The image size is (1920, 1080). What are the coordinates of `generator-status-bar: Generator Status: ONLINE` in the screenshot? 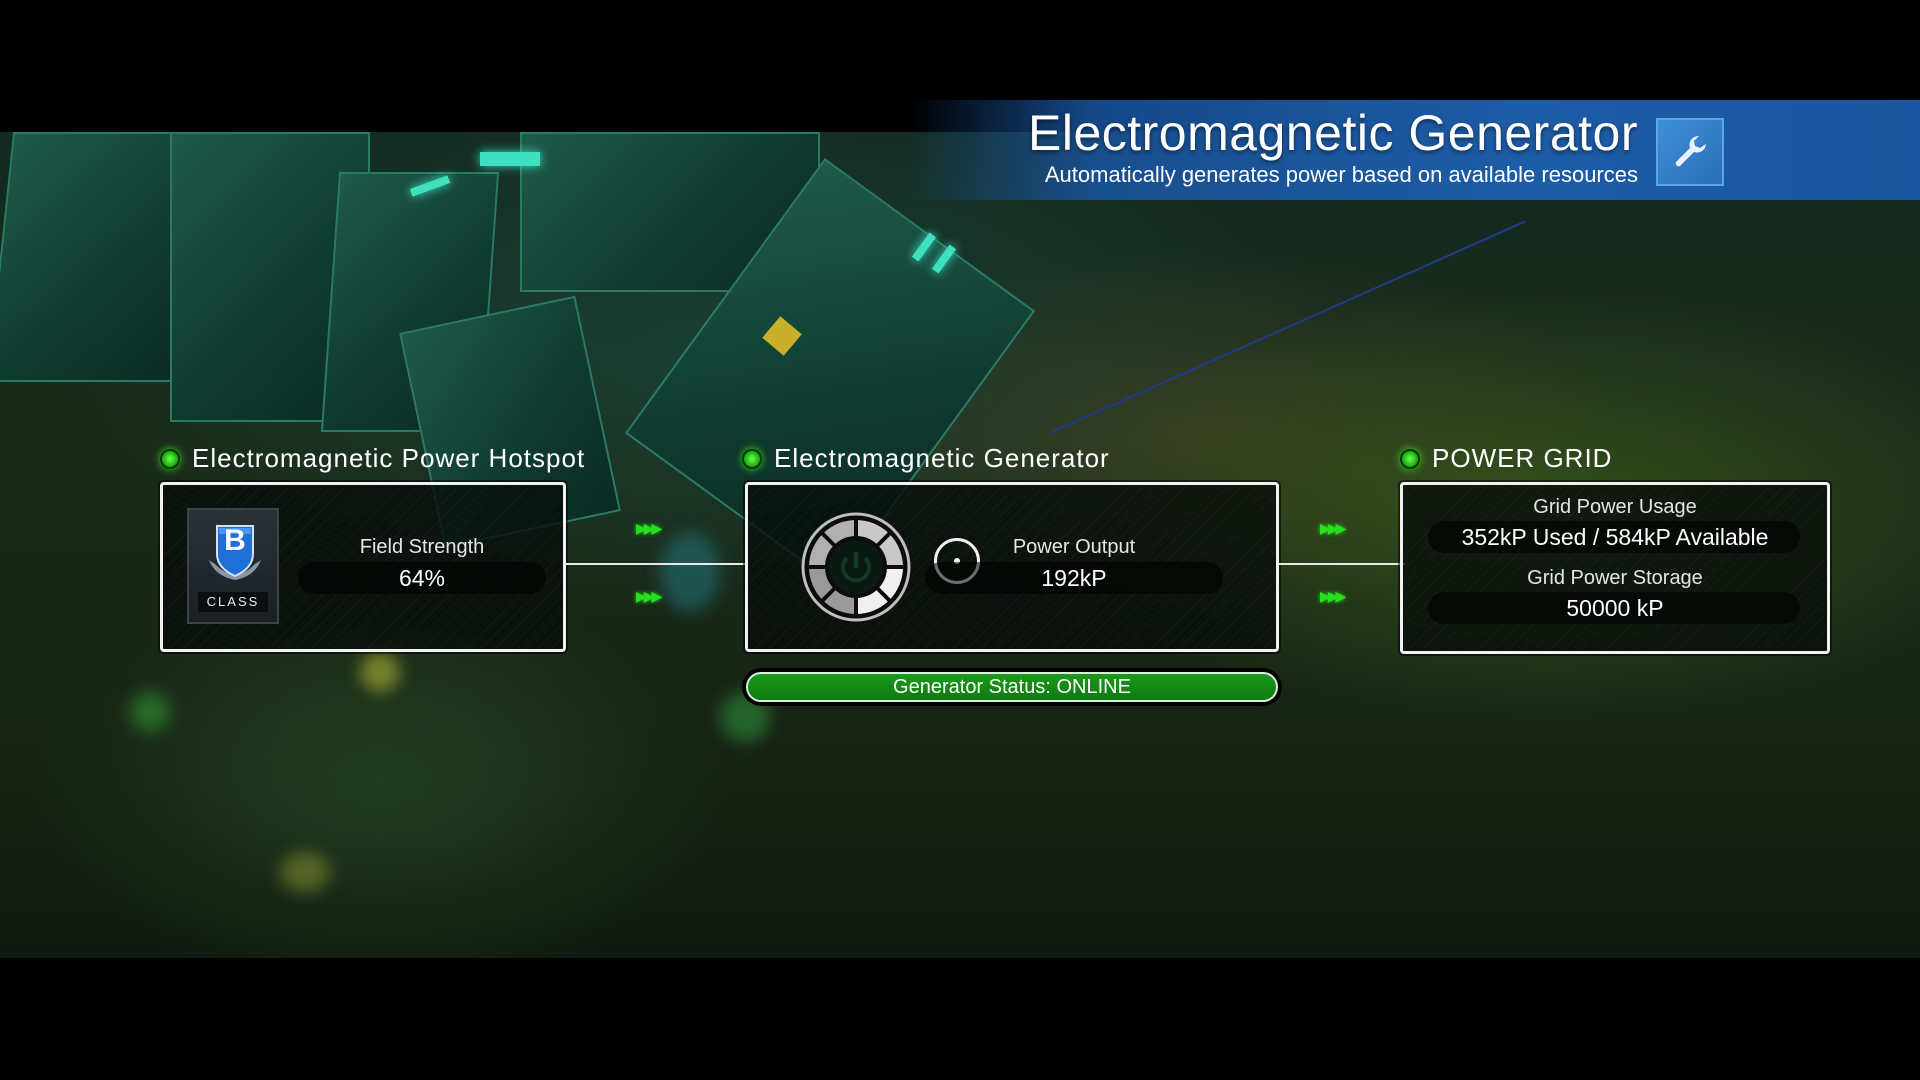 It's located at (1012, 687).